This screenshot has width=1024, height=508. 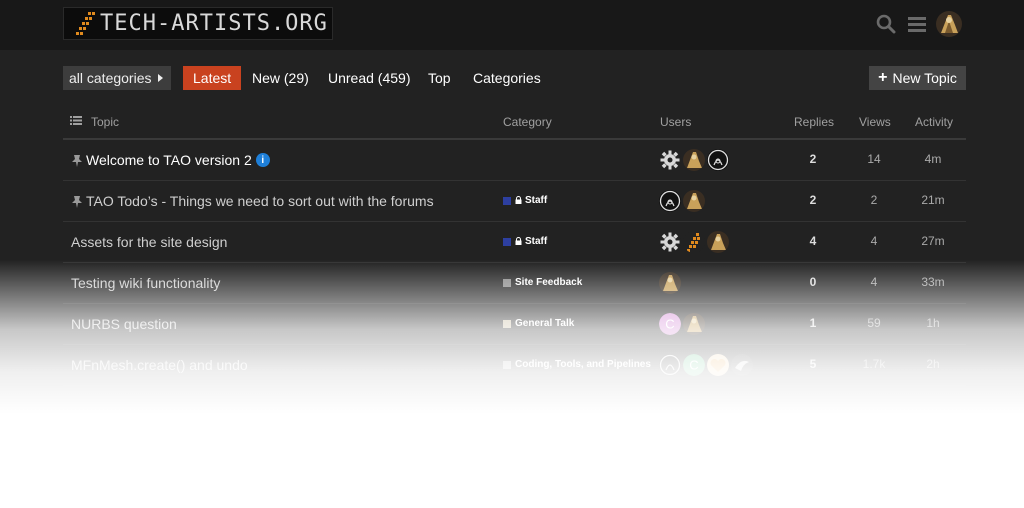 I want to click on nav-top: Top, so click(x=439, y=78).